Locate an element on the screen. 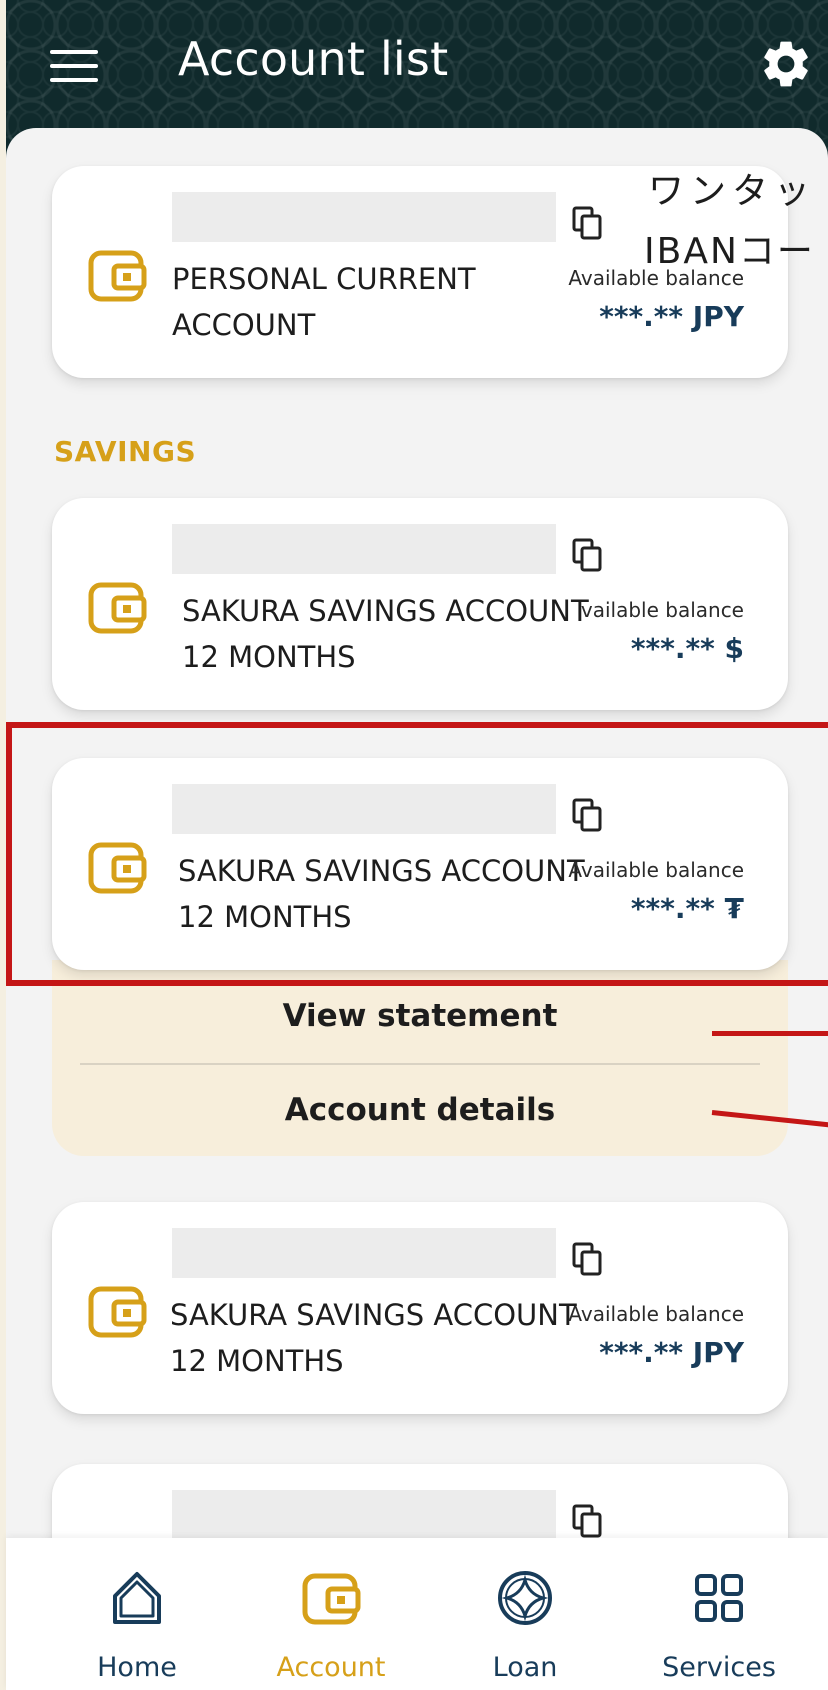  nav-loan: Loan is located at coordinates (525, 1628).